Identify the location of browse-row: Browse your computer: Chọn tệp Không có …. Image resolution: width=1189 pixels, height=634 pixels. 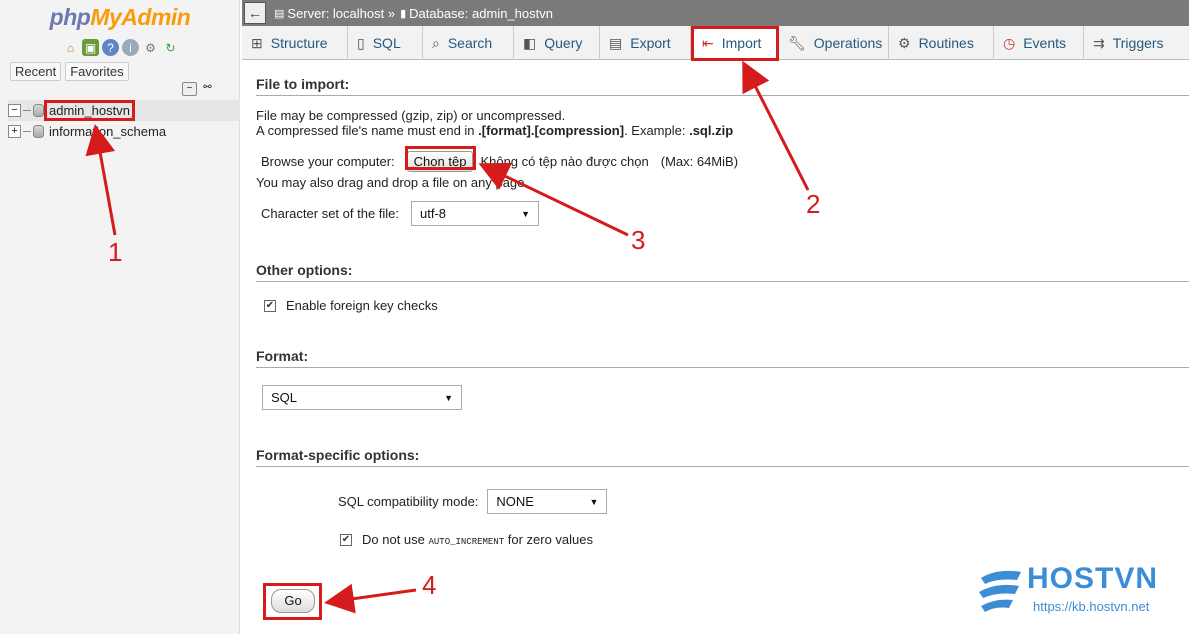
(499, 161).